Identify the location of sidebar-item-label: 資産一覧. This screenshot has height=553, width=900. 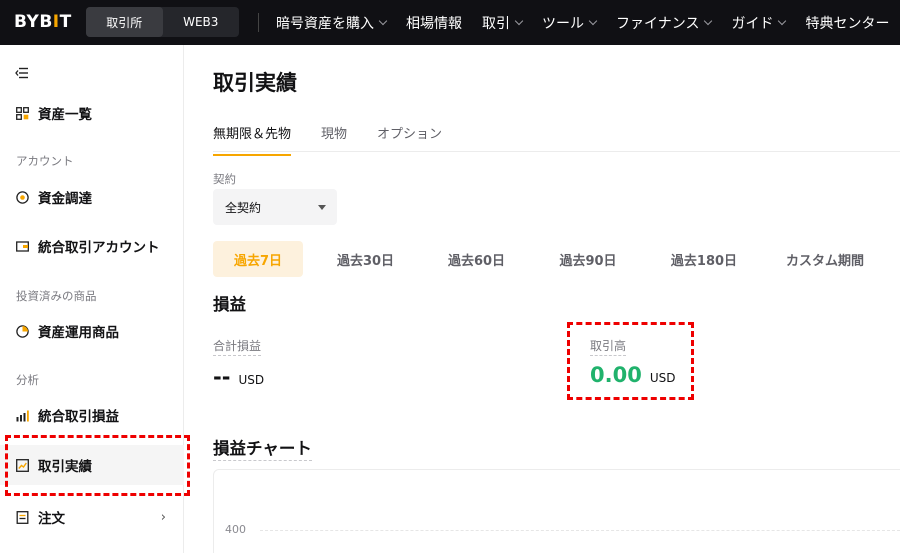
(65, 115).